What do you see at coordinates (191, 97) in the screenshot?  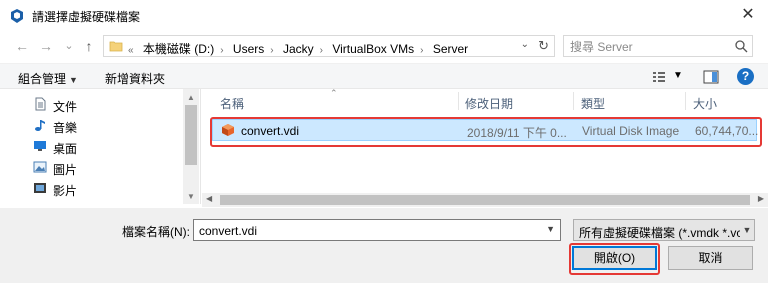 I see `scroll-up-icon: ▲` at bounding box center [191, 97].